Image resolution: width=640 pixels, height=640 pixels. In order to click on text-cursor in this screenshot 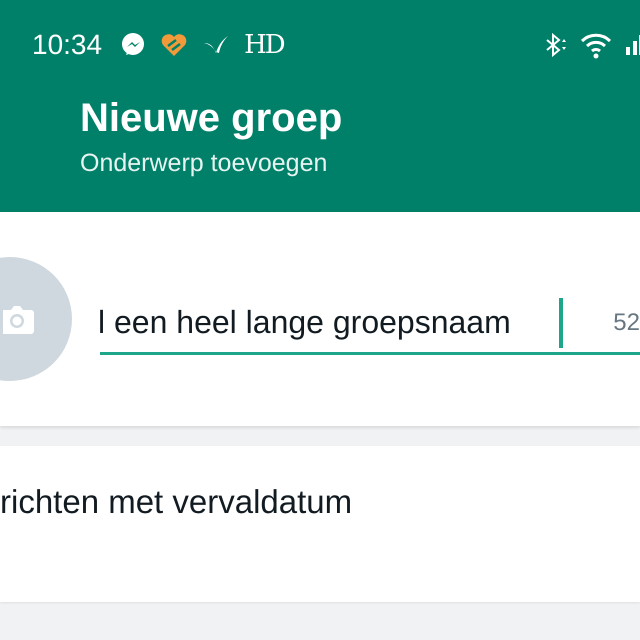, I will do `click(561, 323)`.